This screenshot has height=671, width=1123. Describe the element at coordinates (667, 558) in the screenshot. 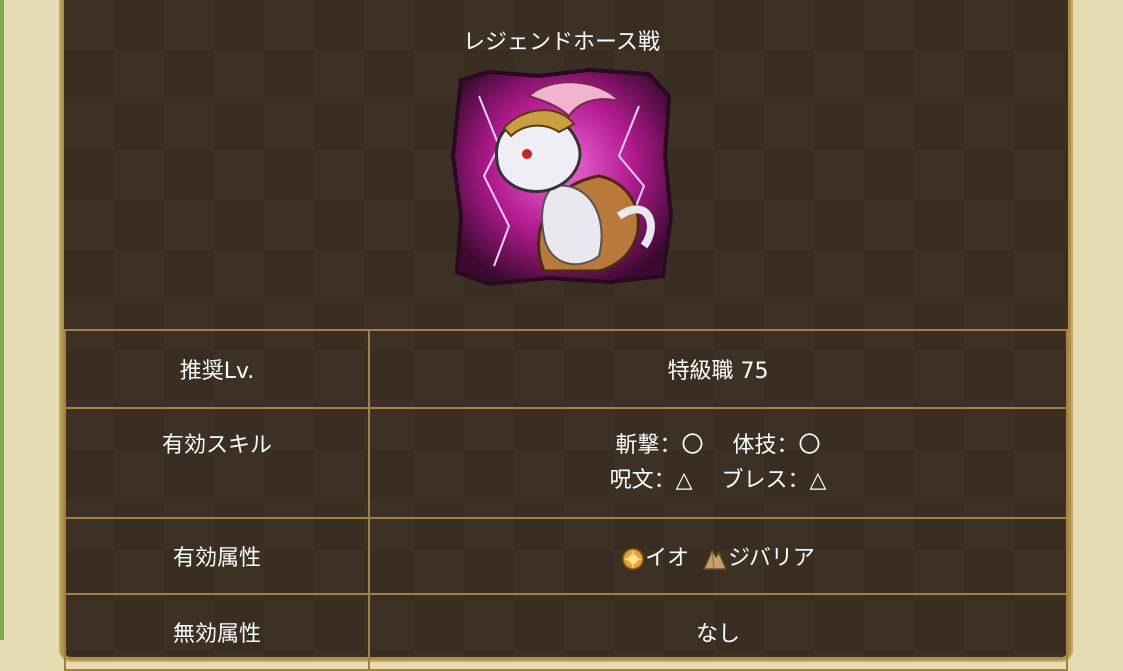

I see `effective-attribute-io: イオ` at that location.